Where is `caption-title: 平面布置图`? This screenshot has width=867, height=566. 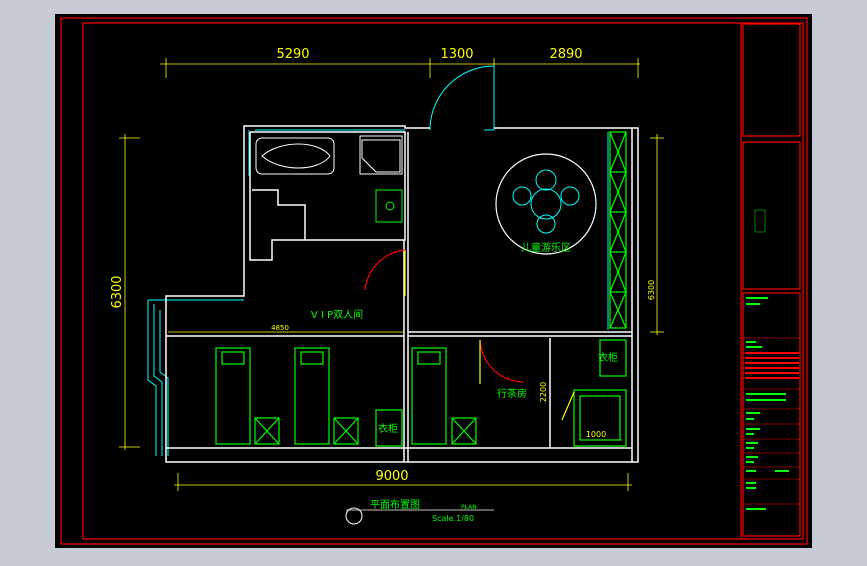 caption-title: 平面布置图 is located at coordinates (395, 505).